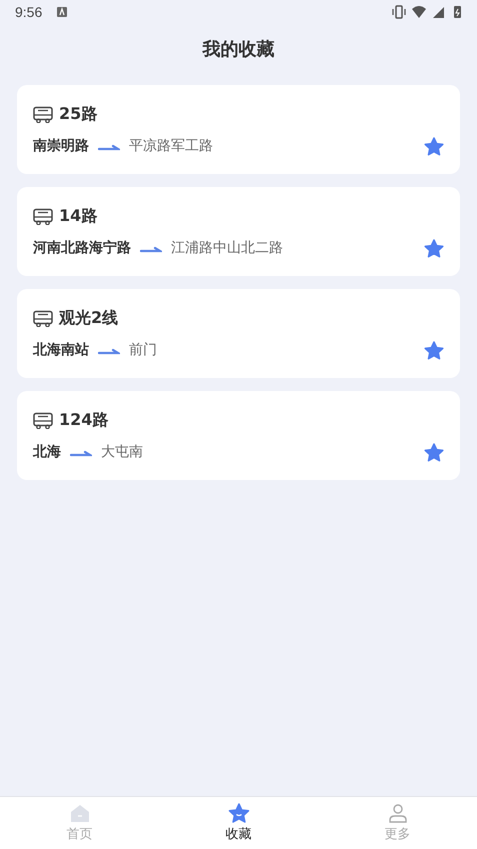  What do you see at coordinates (238, 231) in the screenshot?
I see `route-card: 14路 河南北路海宁路 江浦路中山北二路` at bounding box center [238, 231].